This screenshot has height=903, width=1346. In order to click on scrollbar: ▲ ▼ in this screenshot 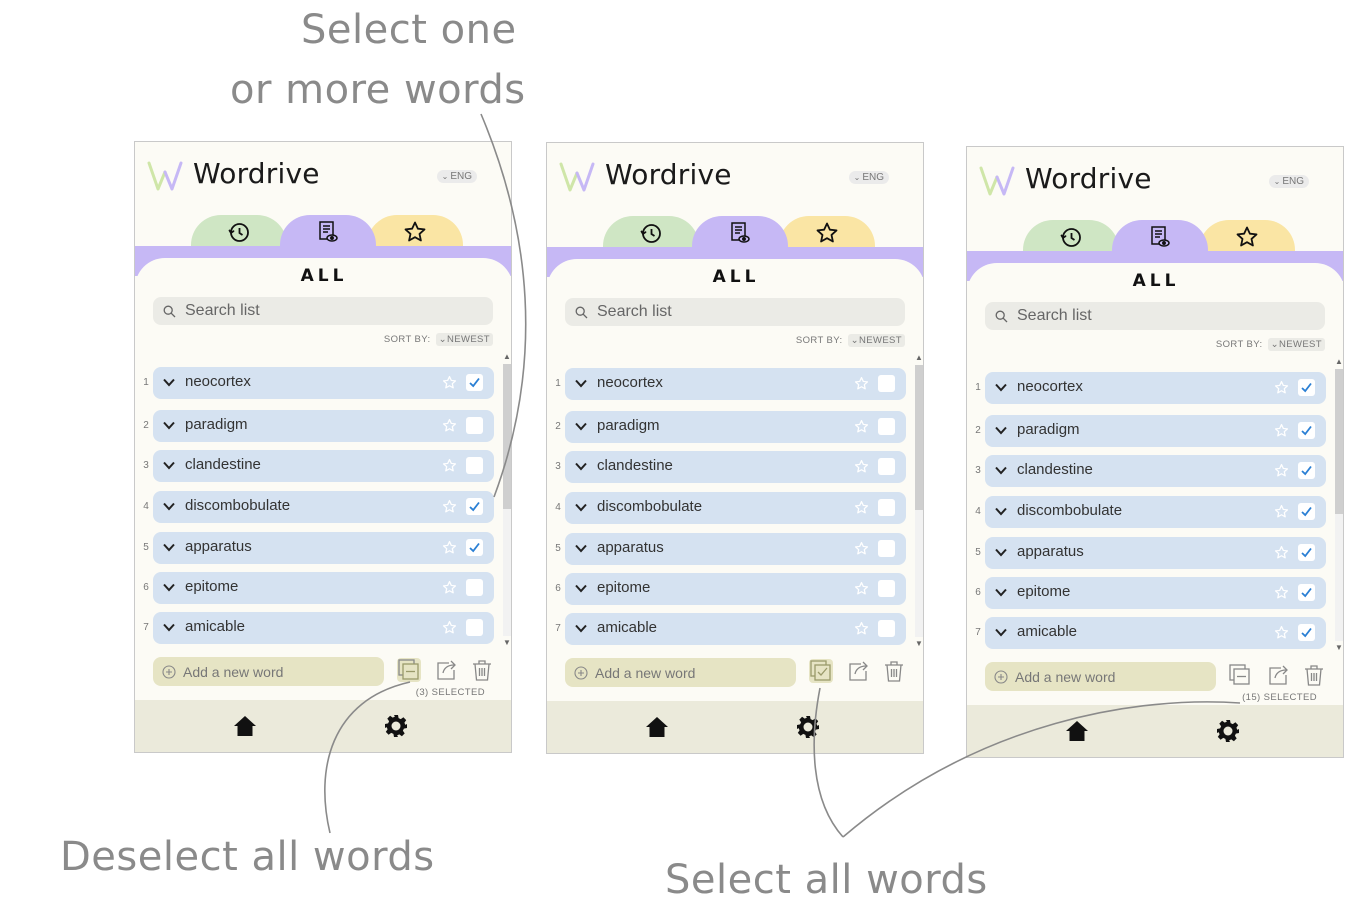, I will do `click(506, 500)`.